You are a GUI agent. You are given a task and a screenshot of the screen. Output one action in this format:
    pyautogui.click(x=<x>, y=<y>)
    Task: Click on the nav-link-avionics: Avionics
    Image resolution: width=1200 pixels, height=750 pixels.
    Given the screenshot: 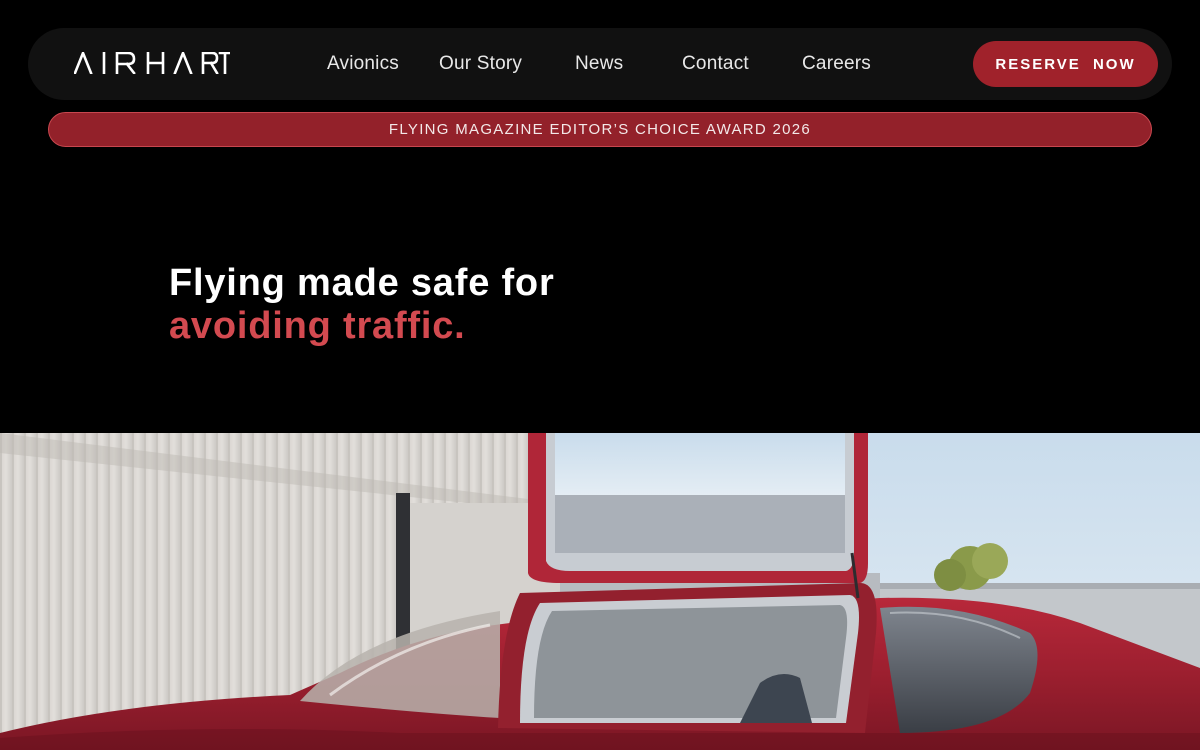 What is the action you would take?
    pyautogui.click(x=363, y=64)
    